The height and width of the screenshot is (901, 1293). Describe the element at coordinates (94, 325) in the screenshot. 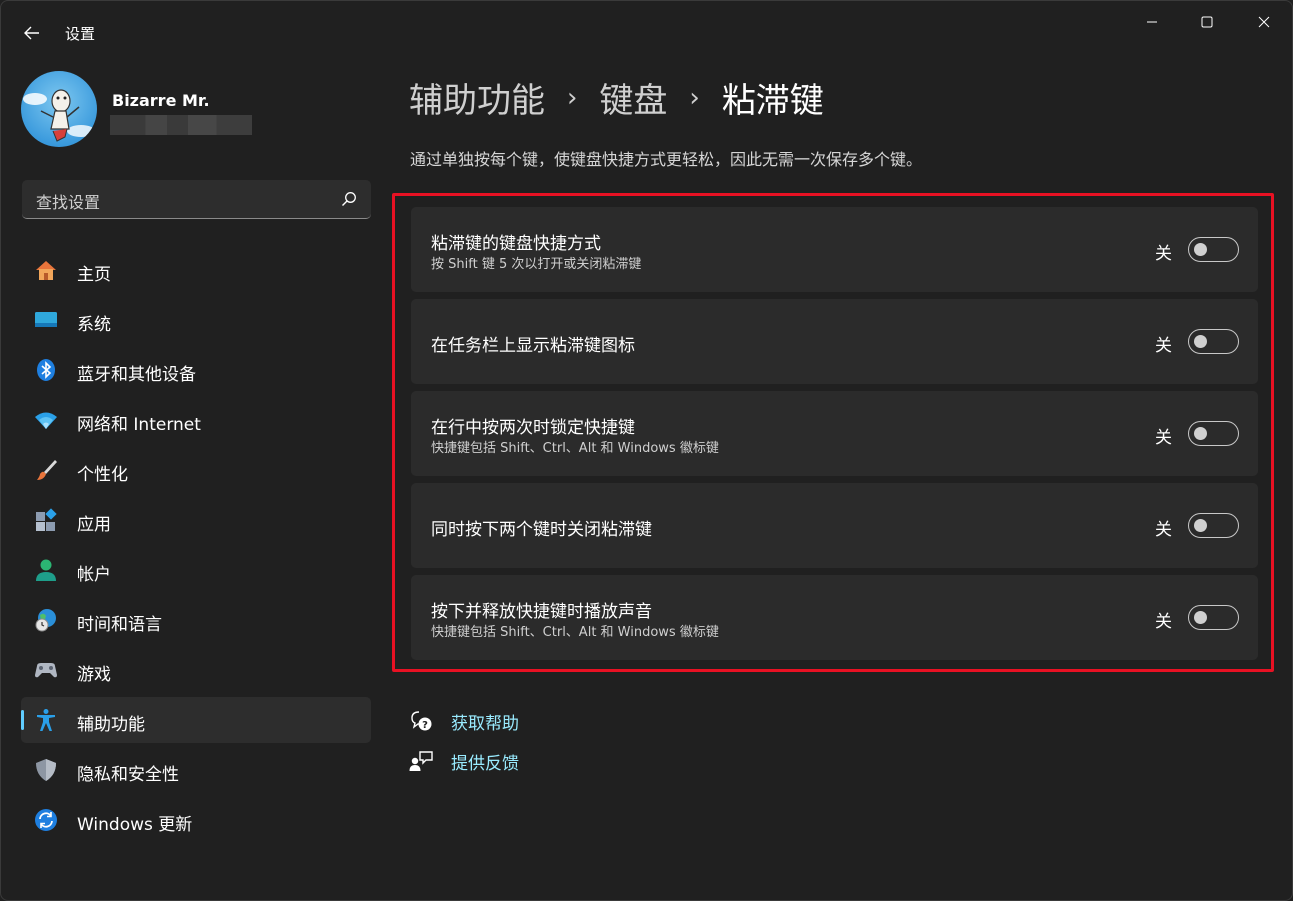

I see `sidebar-item-label: 系统` at that location.